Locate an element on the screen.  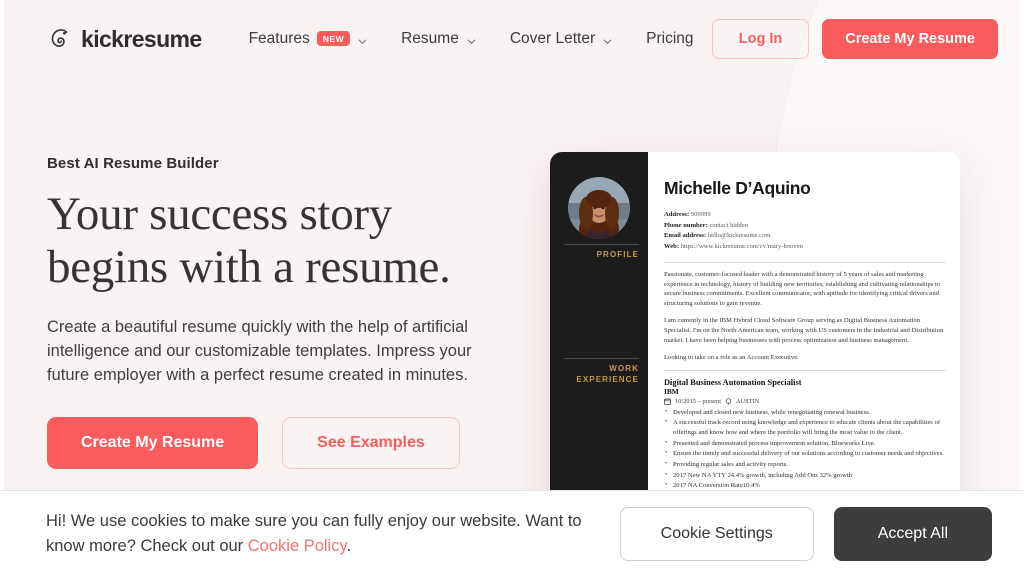
nav-item-cover-letter-label: Cover Letter is located at coordinates (552, 38).